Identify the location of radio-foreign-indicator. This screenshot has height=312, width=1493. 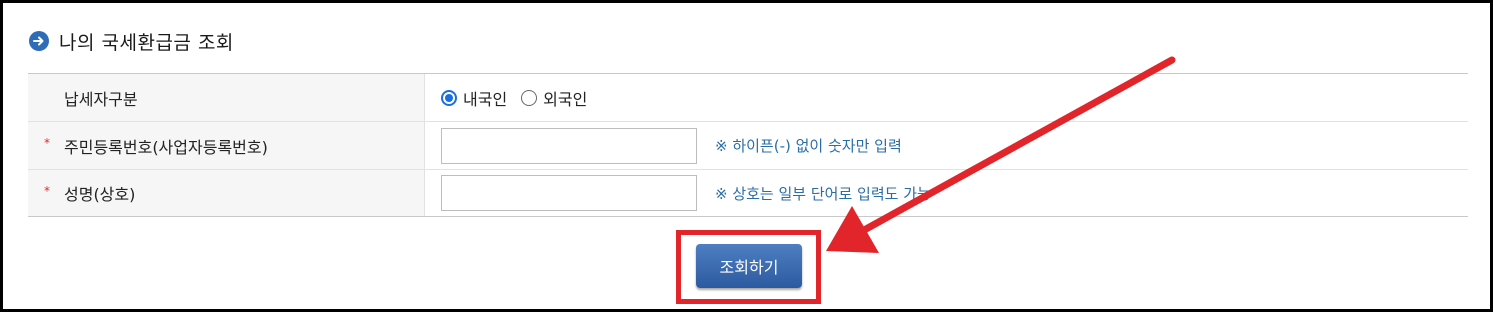
(529, 97).